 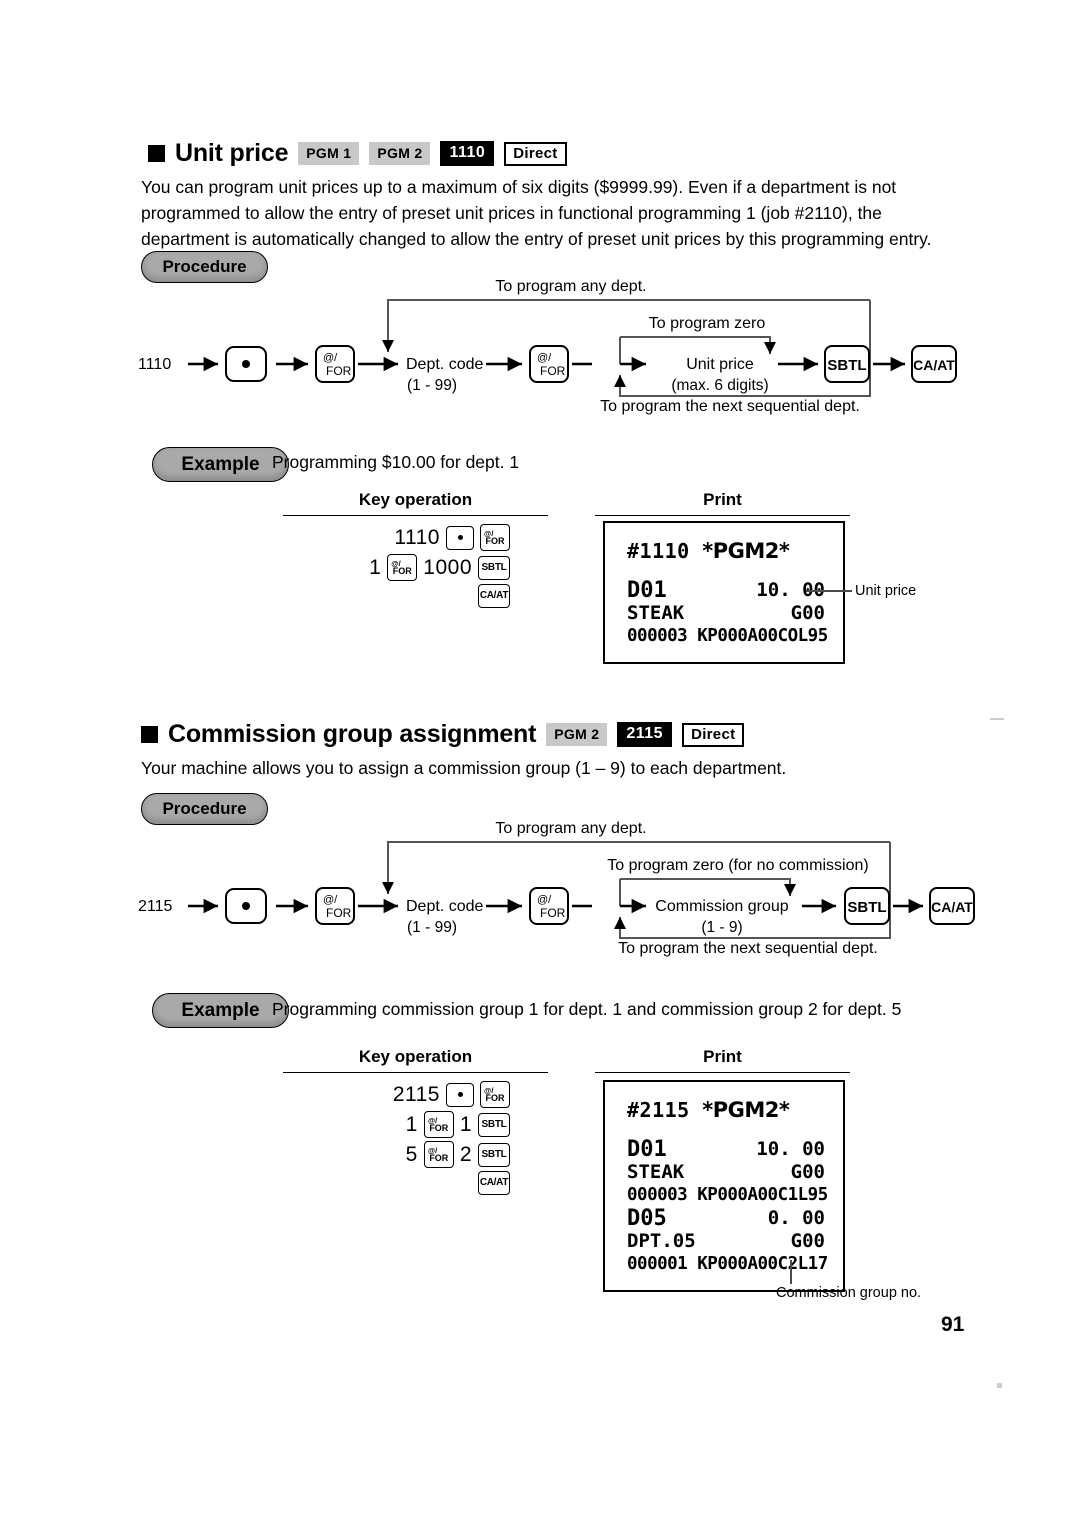 What do you see at coordinates (570, 828) in the screenshot?
I see `flow-loop-top-label-2: To program any dept.` at bounding box center [570, 828].